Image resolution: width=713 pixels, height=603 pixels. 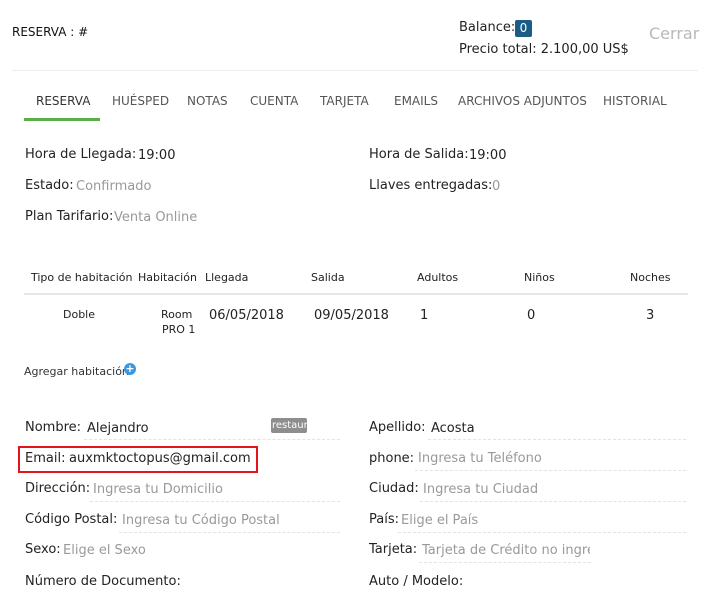 What do you see at coordinates (69, 216) in the screenshot?
I see `rate-plan-label: Plan Tarifario:` at bounding box center [69, 216].